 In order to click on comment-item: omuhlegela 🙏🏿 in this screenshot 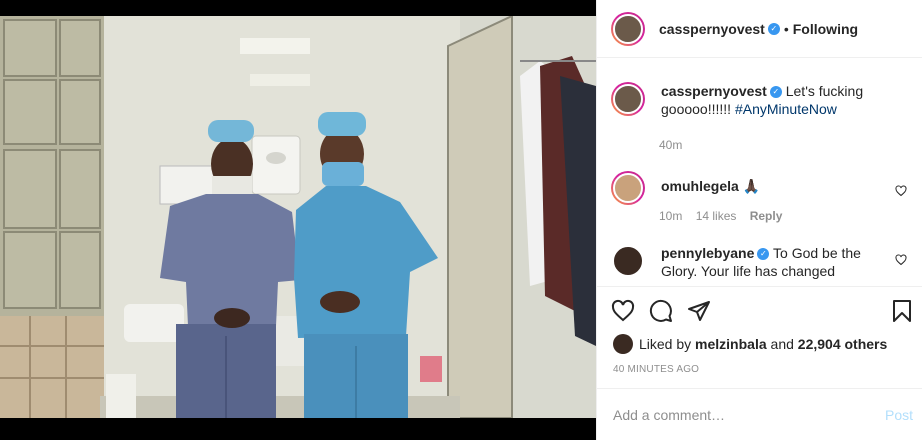, I will do `click(761, 188)`.